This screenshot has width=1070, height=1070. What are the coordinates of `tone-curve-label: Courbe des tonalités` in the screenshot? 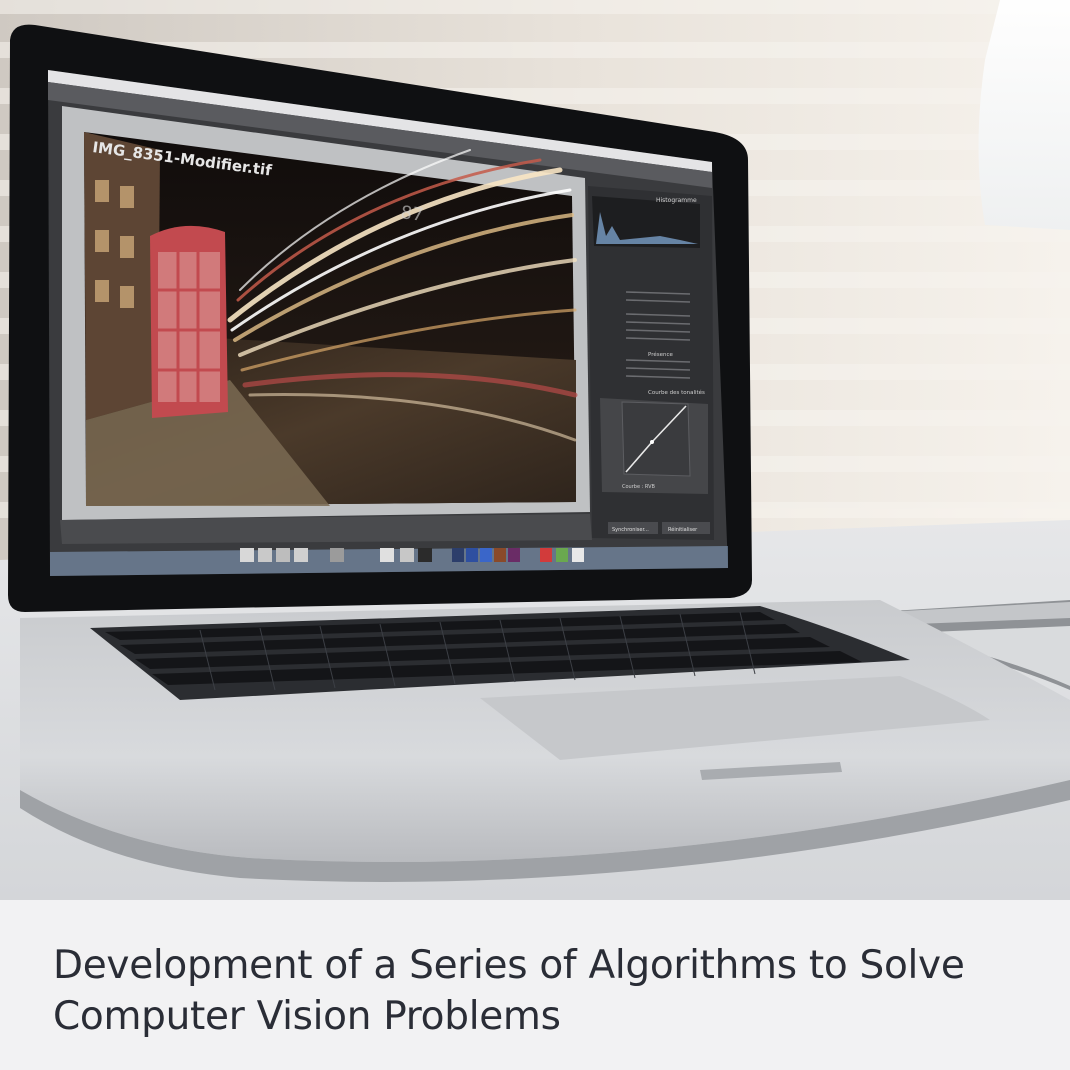 It's located at (676, 392).